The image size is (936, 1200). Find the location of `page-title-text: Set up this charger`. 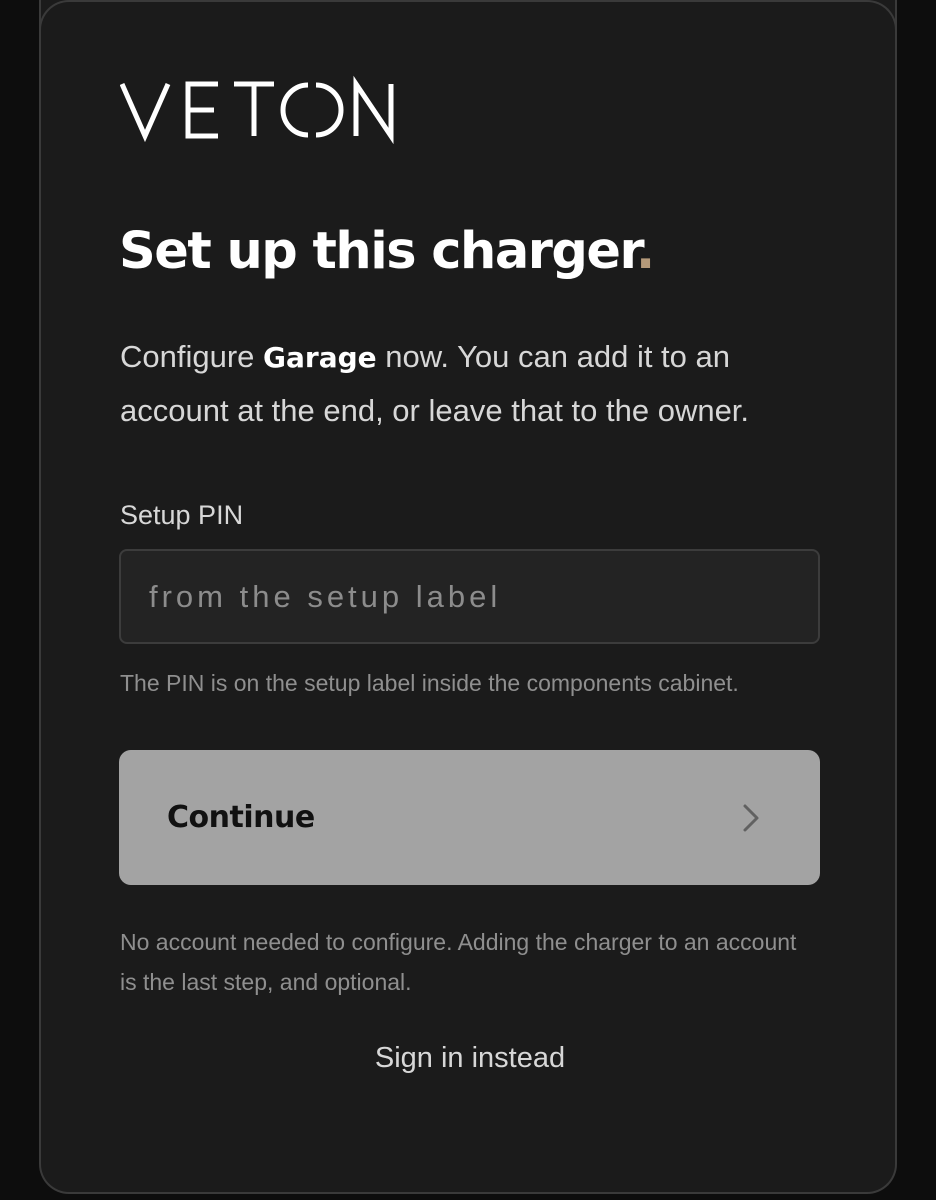

page-title-text: Set up this charger is located at coordinates (378, 251).